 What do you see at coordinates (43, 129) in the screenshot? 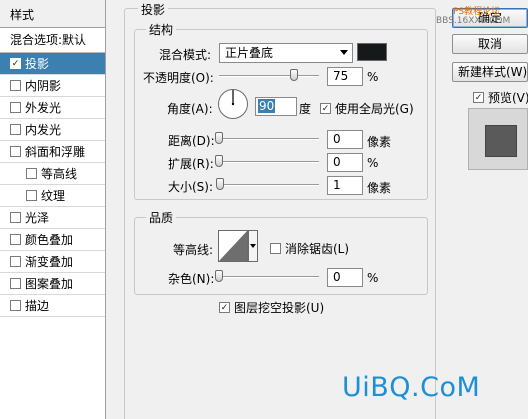
I see `style-item-label: 内发光` at bounding box center [43, 129].